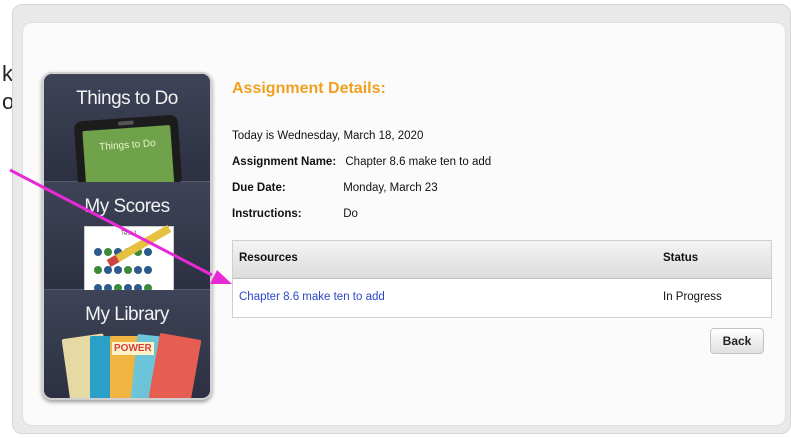 The image size is (791, 438). I want to click on tablet-icon: Things to Do, so click(128, 153).